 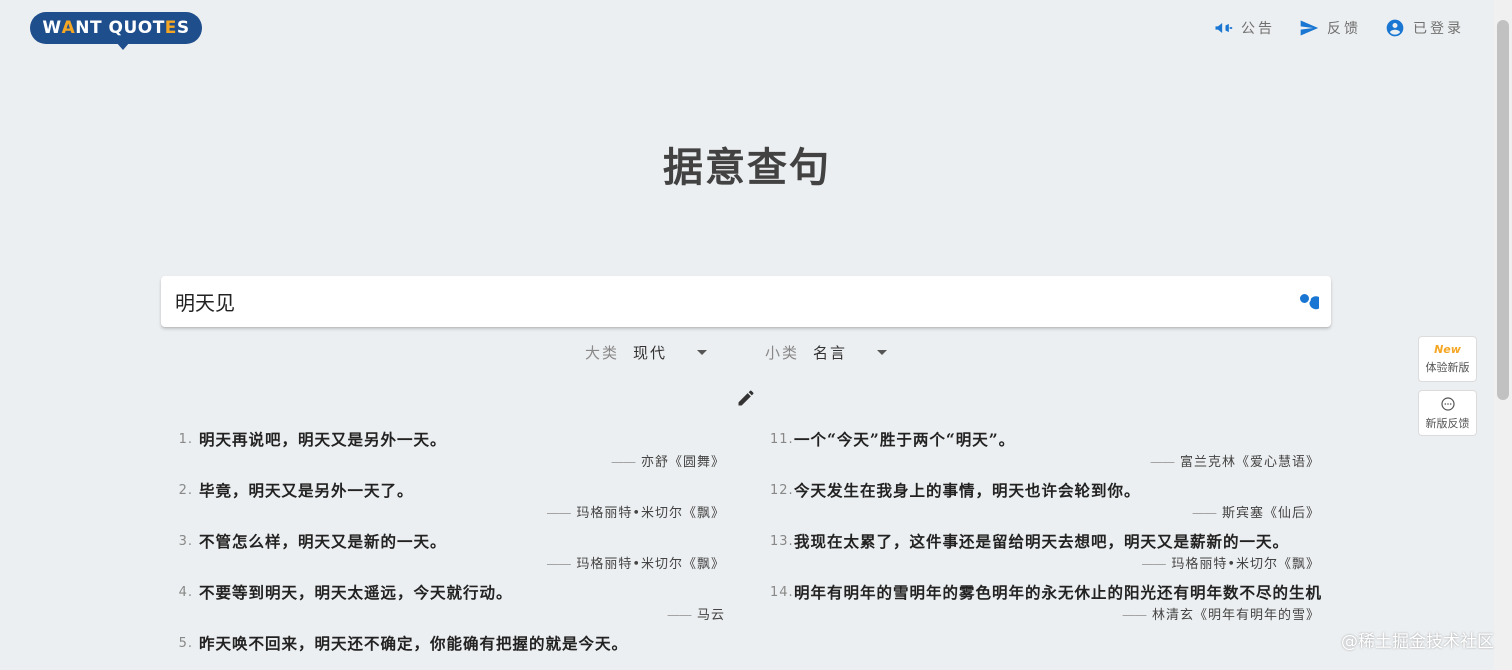 What do you see at coordinates (602, 353) in the screenshot?
I see `major-category-label: 大类` at bounding box center [602, 353].